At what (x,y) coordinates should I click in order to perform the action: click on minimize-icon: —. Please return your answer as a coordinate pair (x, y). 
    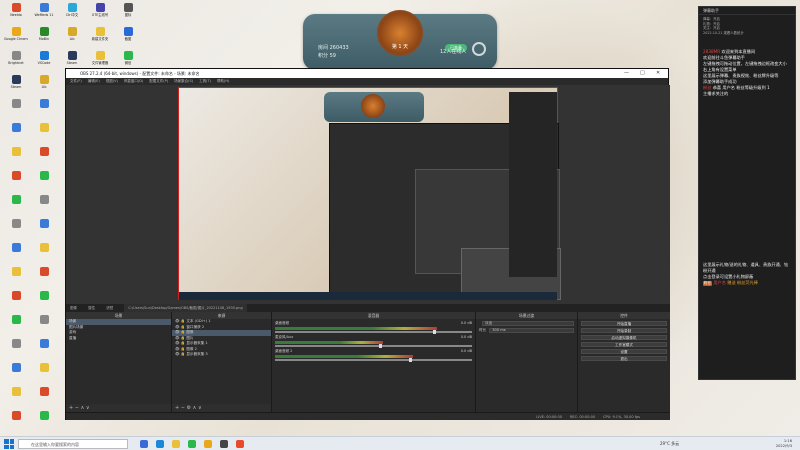
    Looking at the image, I should click on (626, 73).